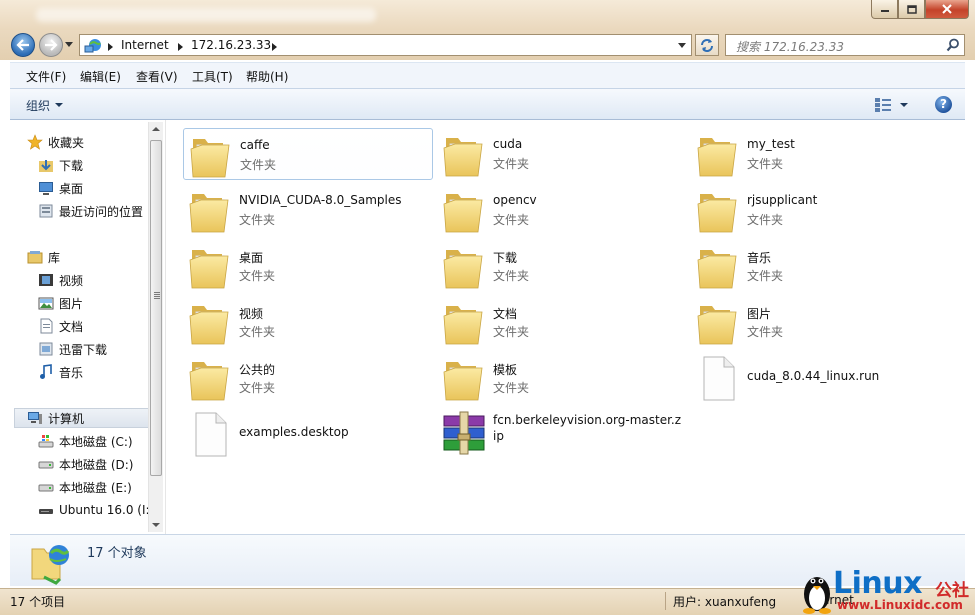  I want to click on nav-drive-c: 本地磁盘 (C:), so click(85, 441).